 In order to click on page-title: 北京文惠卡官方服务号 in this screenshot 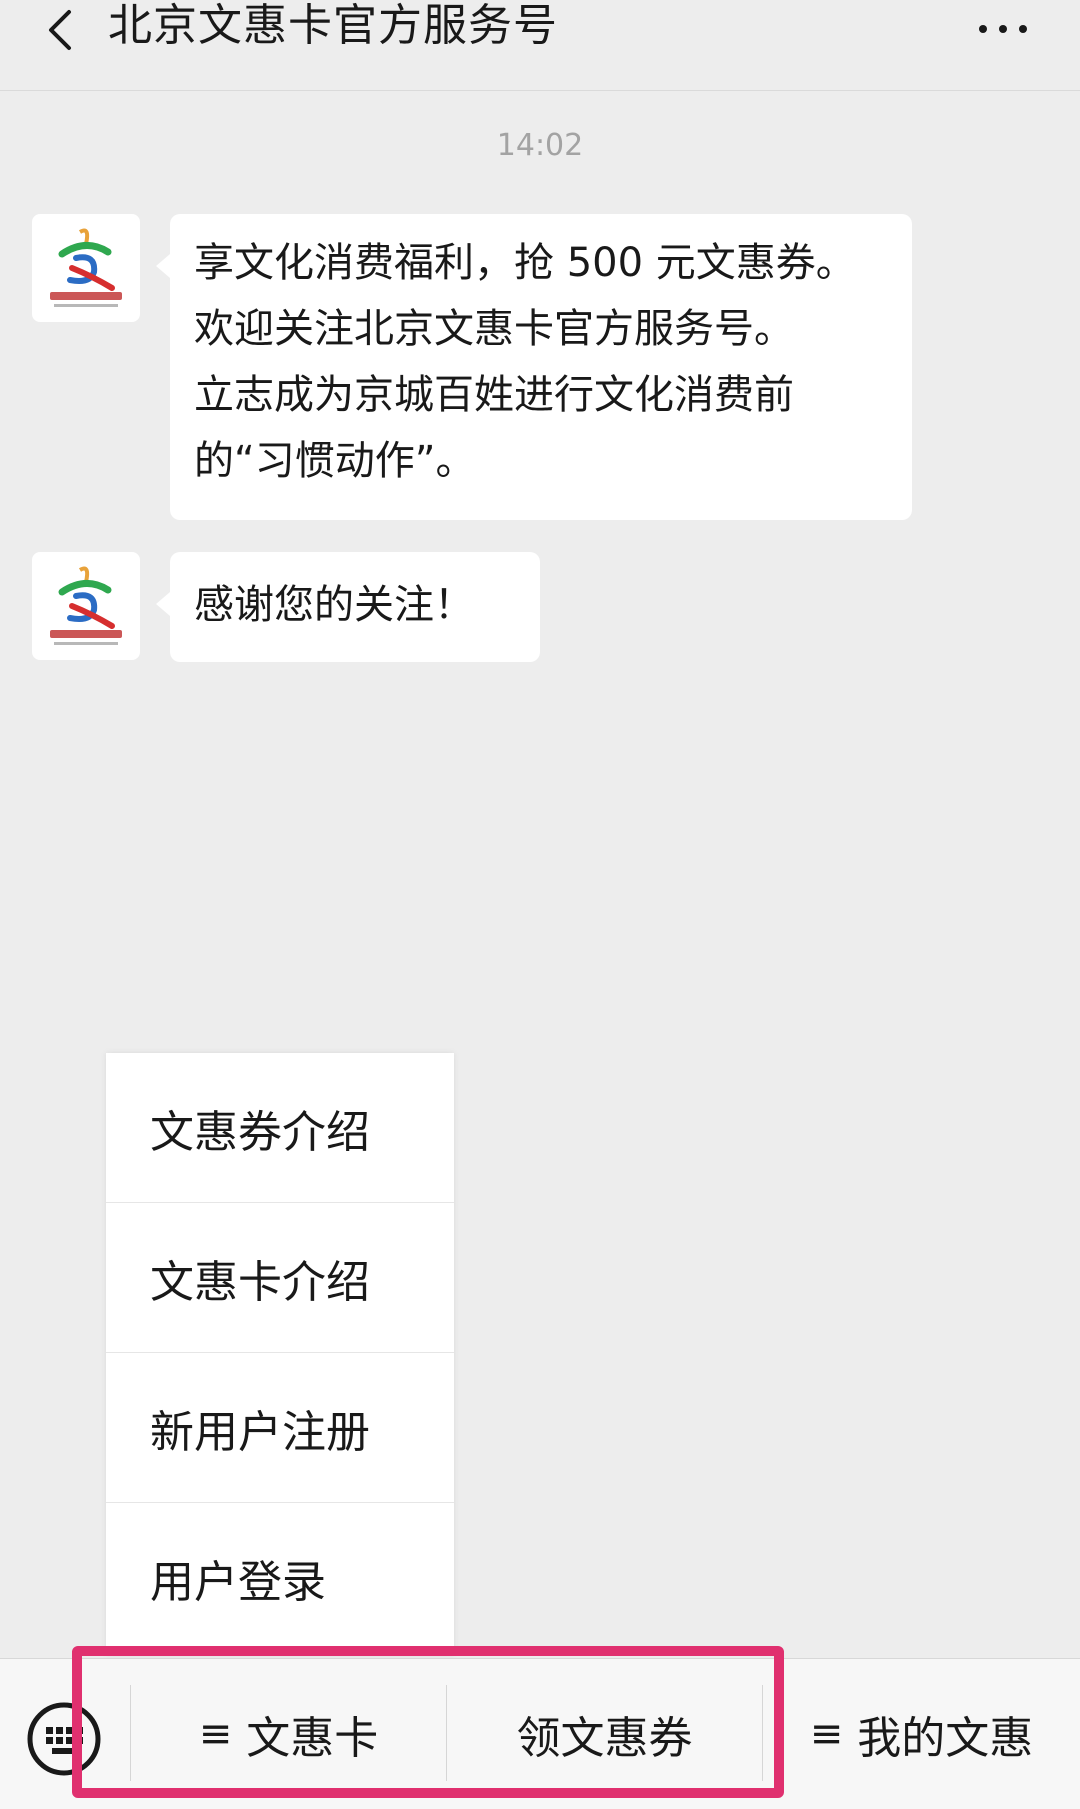, I will do `click(333, 25)`.